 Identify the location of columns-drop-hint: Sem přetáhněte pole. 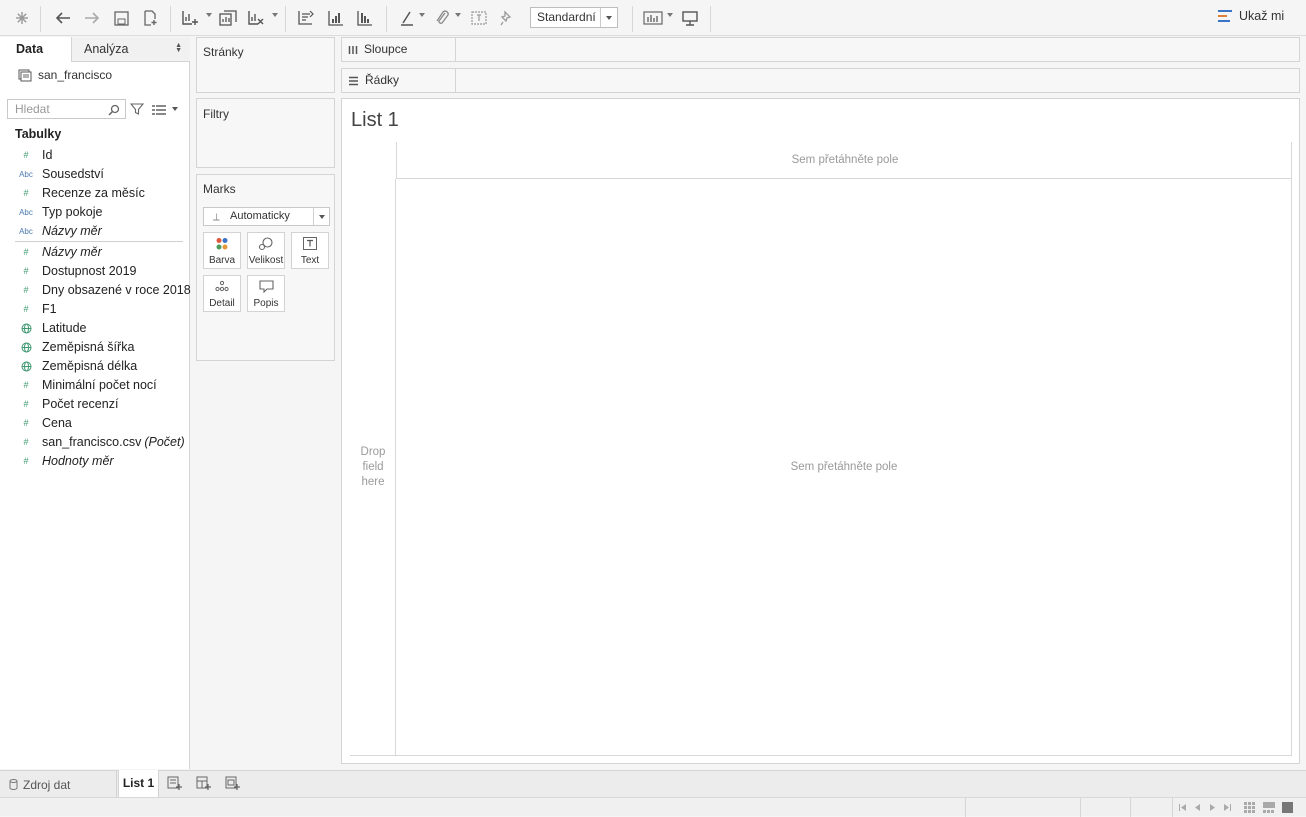
(845, 160).